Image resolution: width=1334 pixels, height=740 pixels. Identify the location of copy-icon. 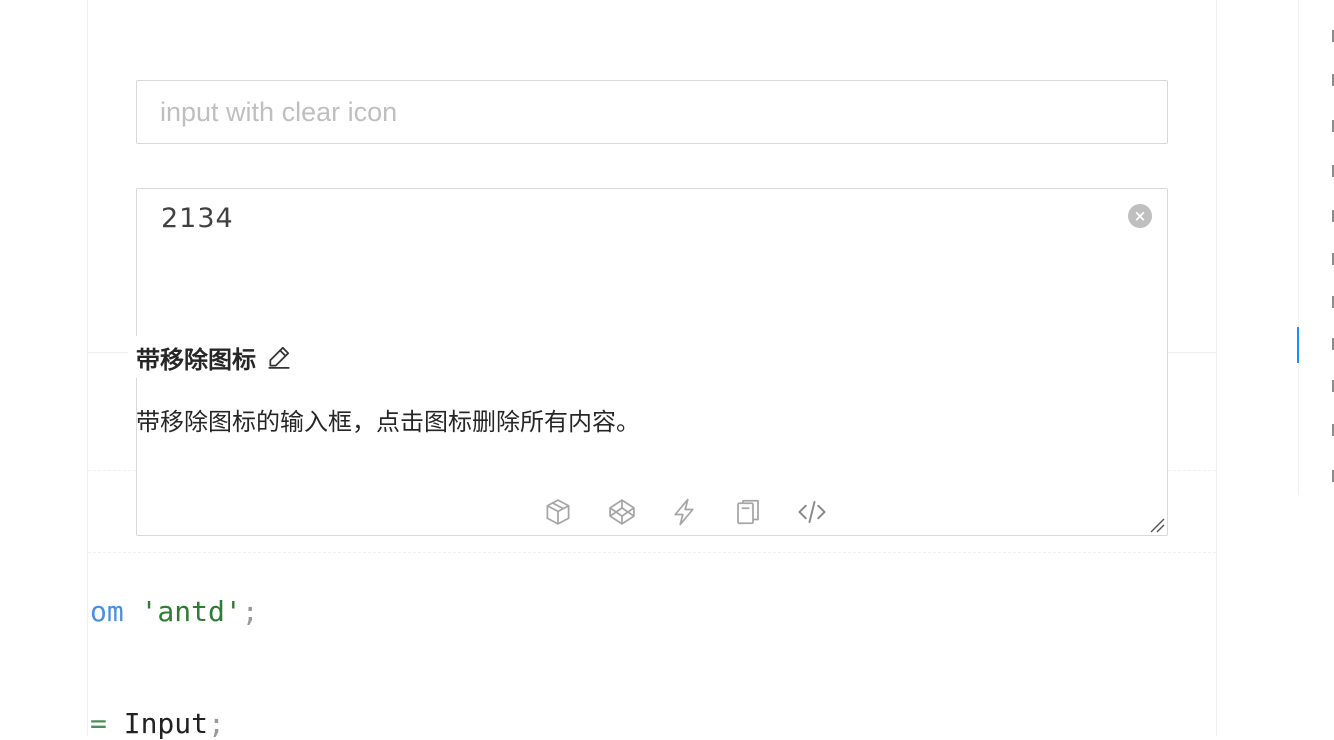
(748, 512).